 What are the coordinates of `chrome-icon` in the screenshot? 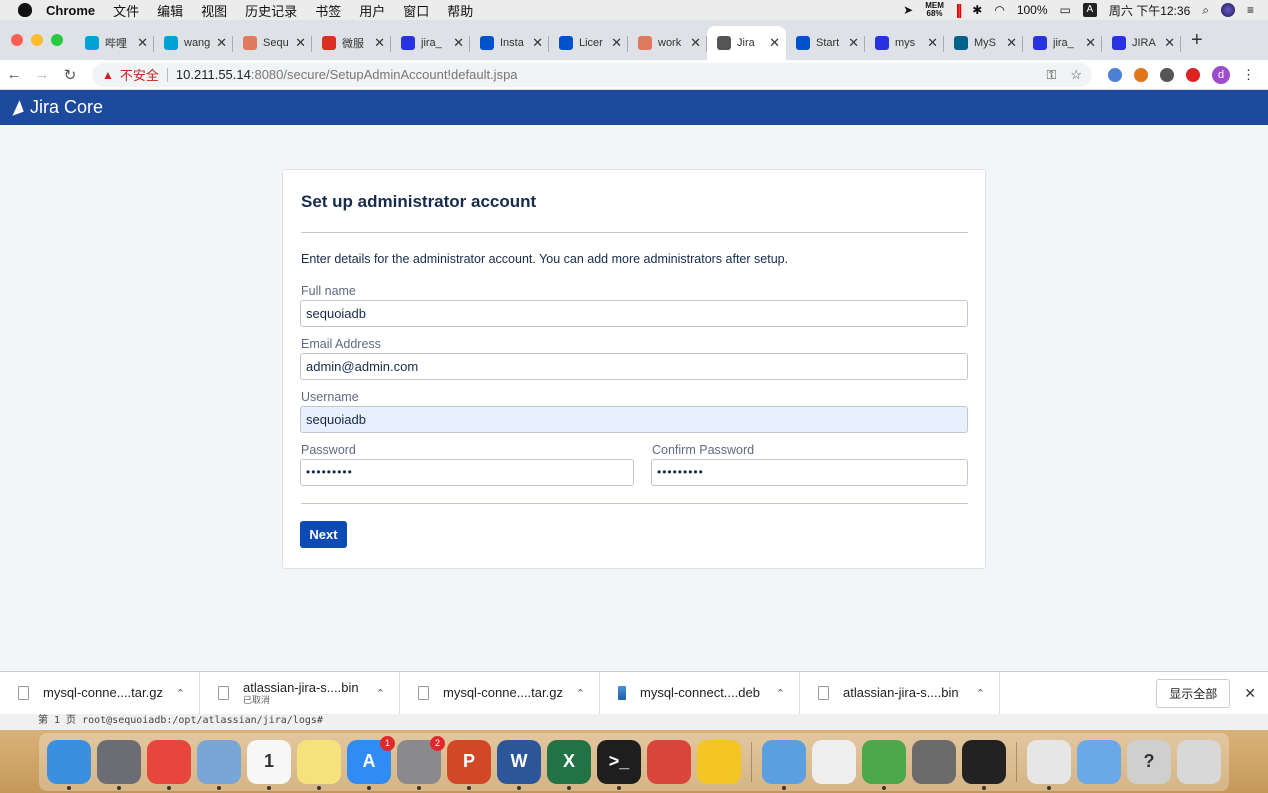 It's located at (169, 764).